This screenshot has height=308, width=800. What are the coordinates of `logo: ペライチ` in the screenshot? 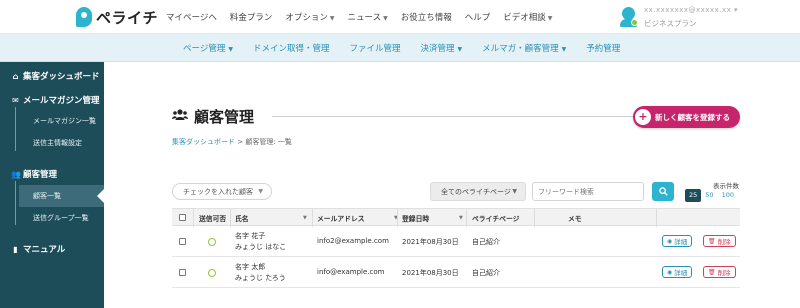 It's located at (117, 17).